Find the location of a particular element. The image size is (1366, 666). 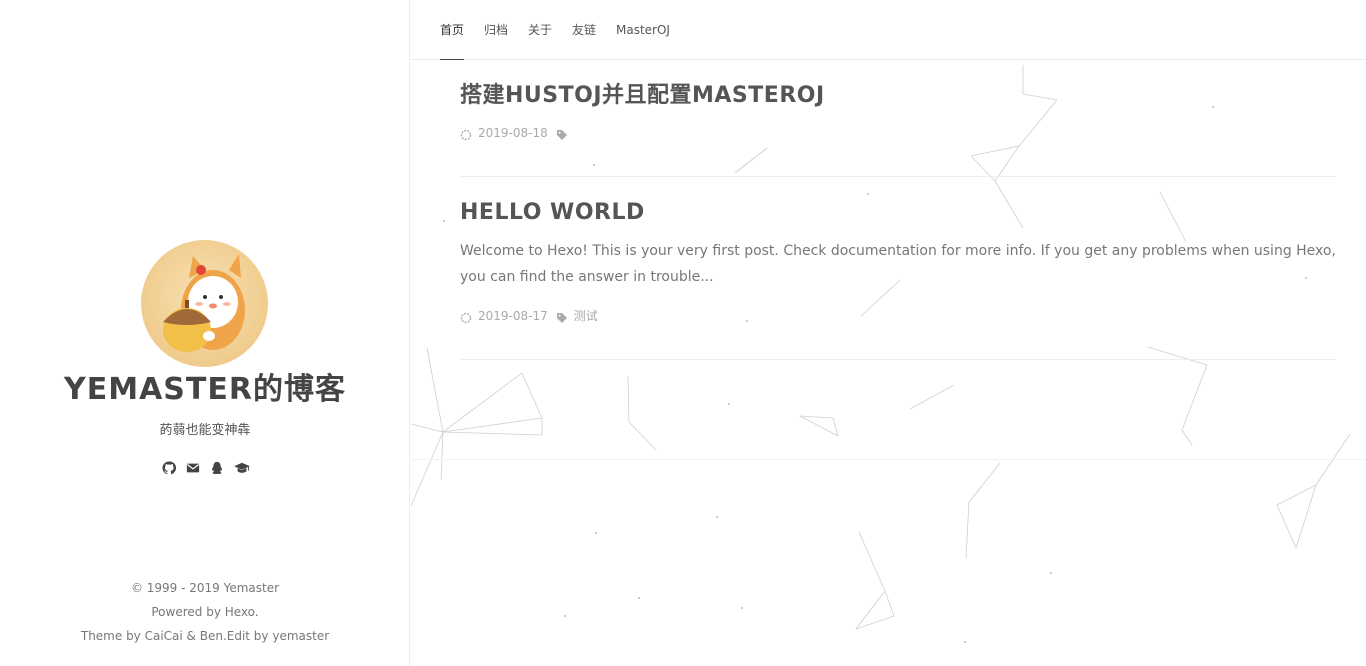

nav-item-masteroj: MasterOJ is located at coordinates (643, 30).